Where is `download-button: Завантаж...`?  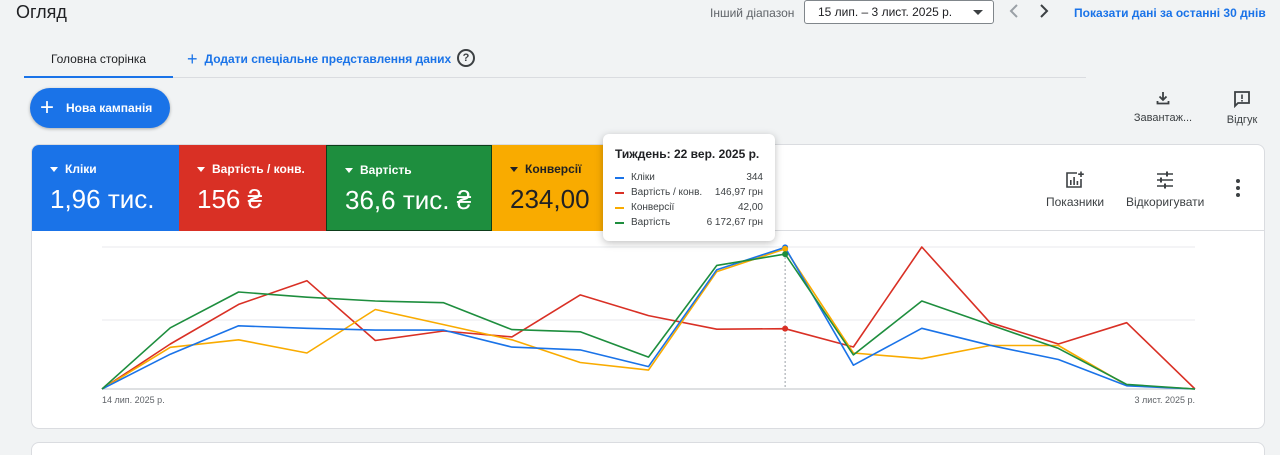 download-button: Завантаж... is located at coordinates (1163, 107).